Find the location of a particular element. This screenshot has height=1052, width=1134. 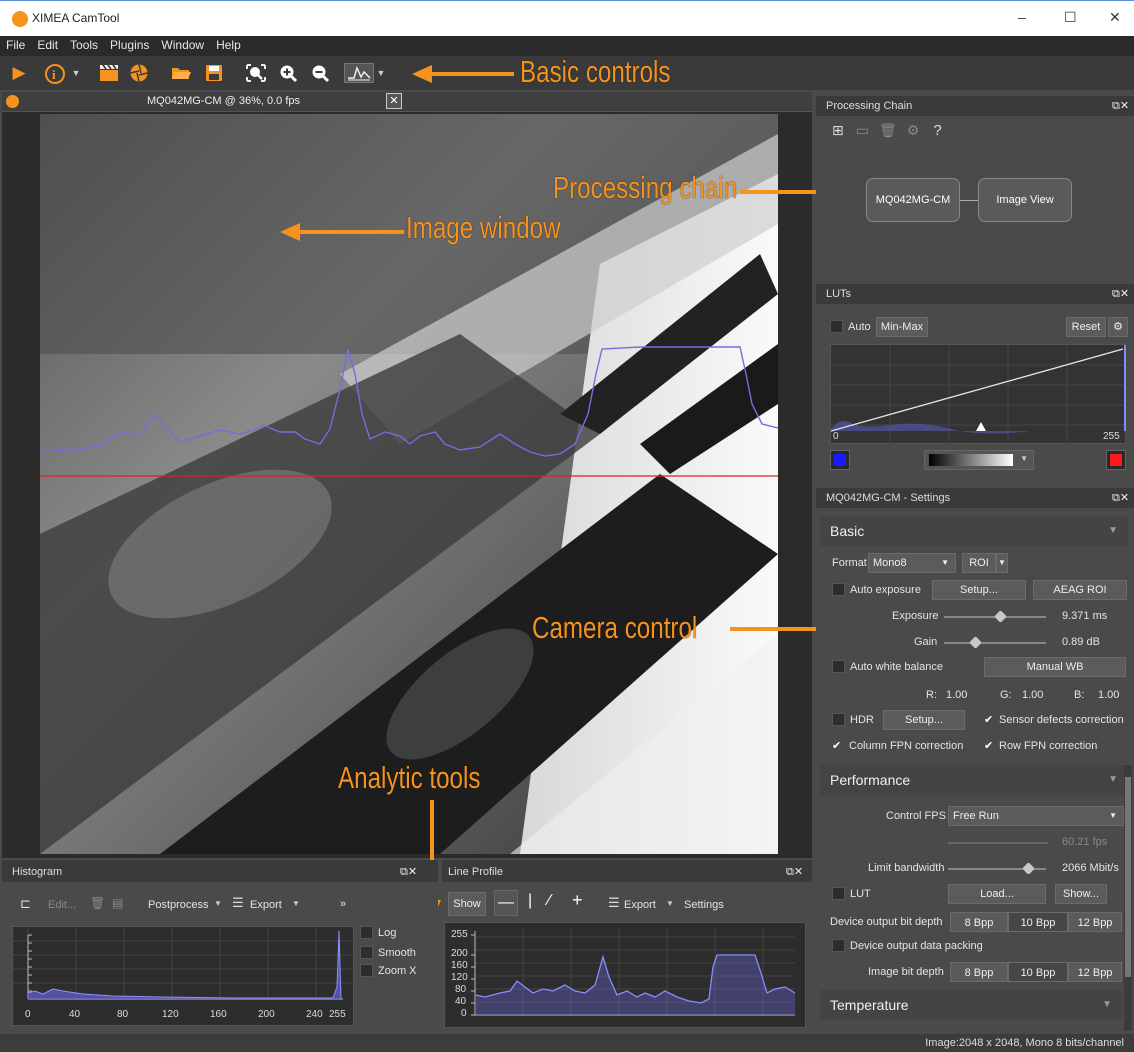

line-profile-show-button: Show is located at coordinates (467, 904).